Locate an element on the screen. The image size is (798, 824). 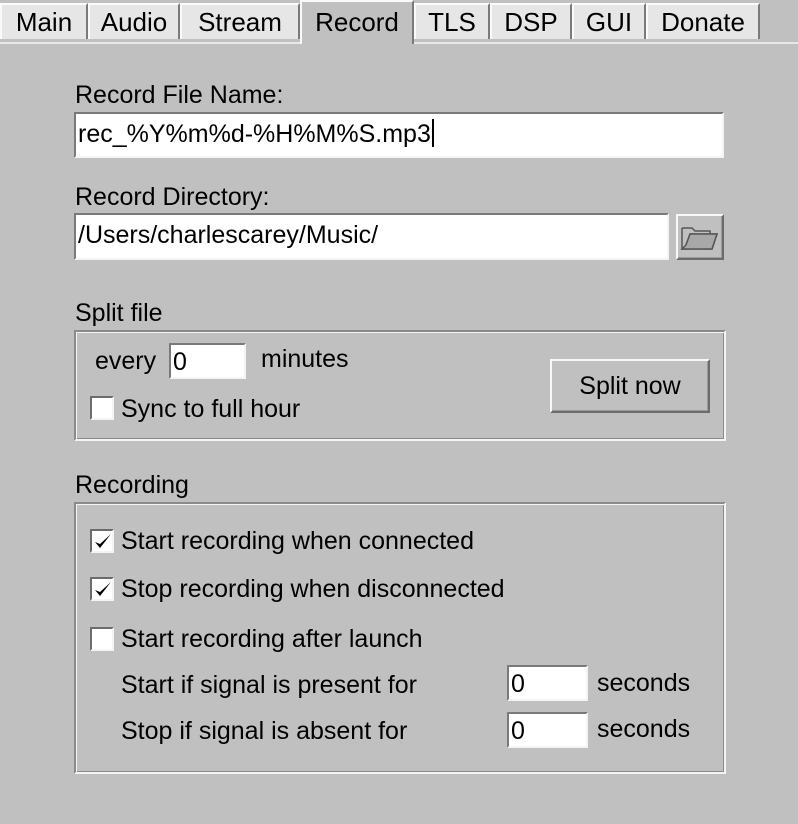
split-minutes-label: minutes is located at coordinates (305, 359).